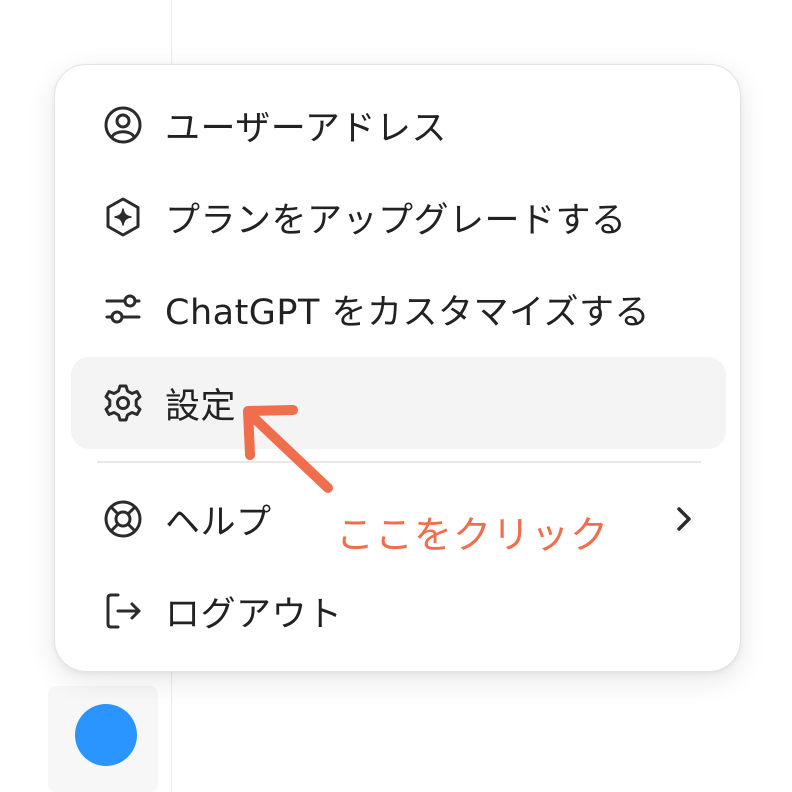  What do you see at coordinates (106, 735) in the screenshot?
I see `avatar` at bounding box center [106, 735].